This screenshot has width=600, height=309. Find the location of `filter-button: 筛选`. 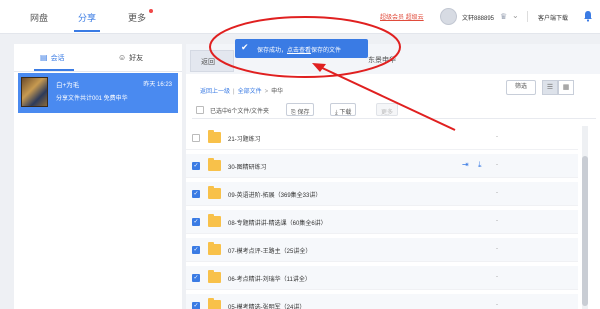

filter-button: 筛选 is located at coordinates (521, 87).